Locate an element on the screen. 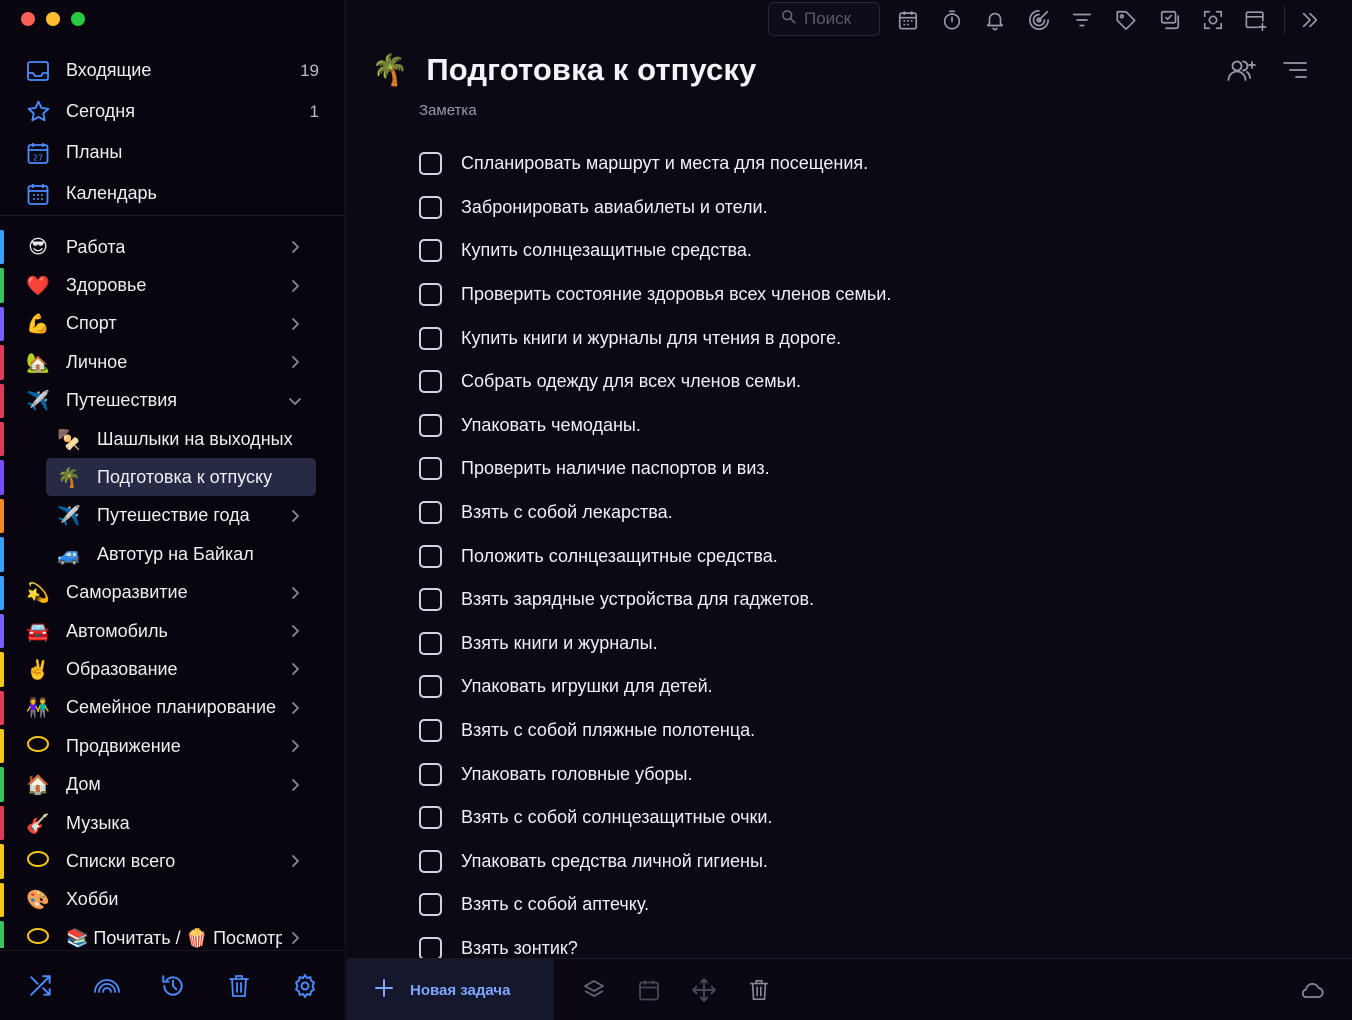 The image size is (1352, 1020). sidebar-project-item: ❤️ Здоровье is located at coordinates (173, 285).